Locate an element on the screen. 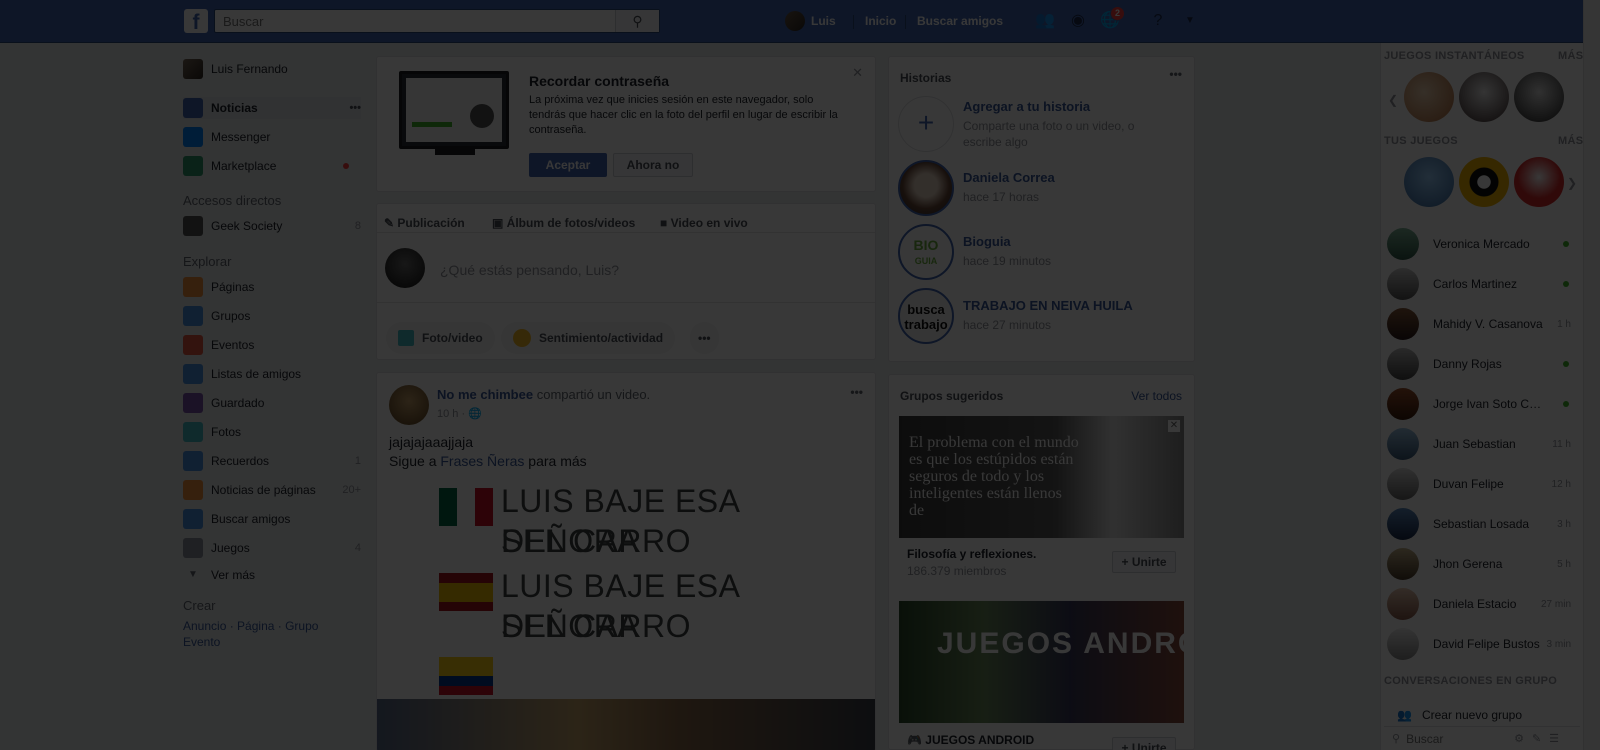  sidebar-item-news: Noticias ••• is located at coordinates (272, 108).